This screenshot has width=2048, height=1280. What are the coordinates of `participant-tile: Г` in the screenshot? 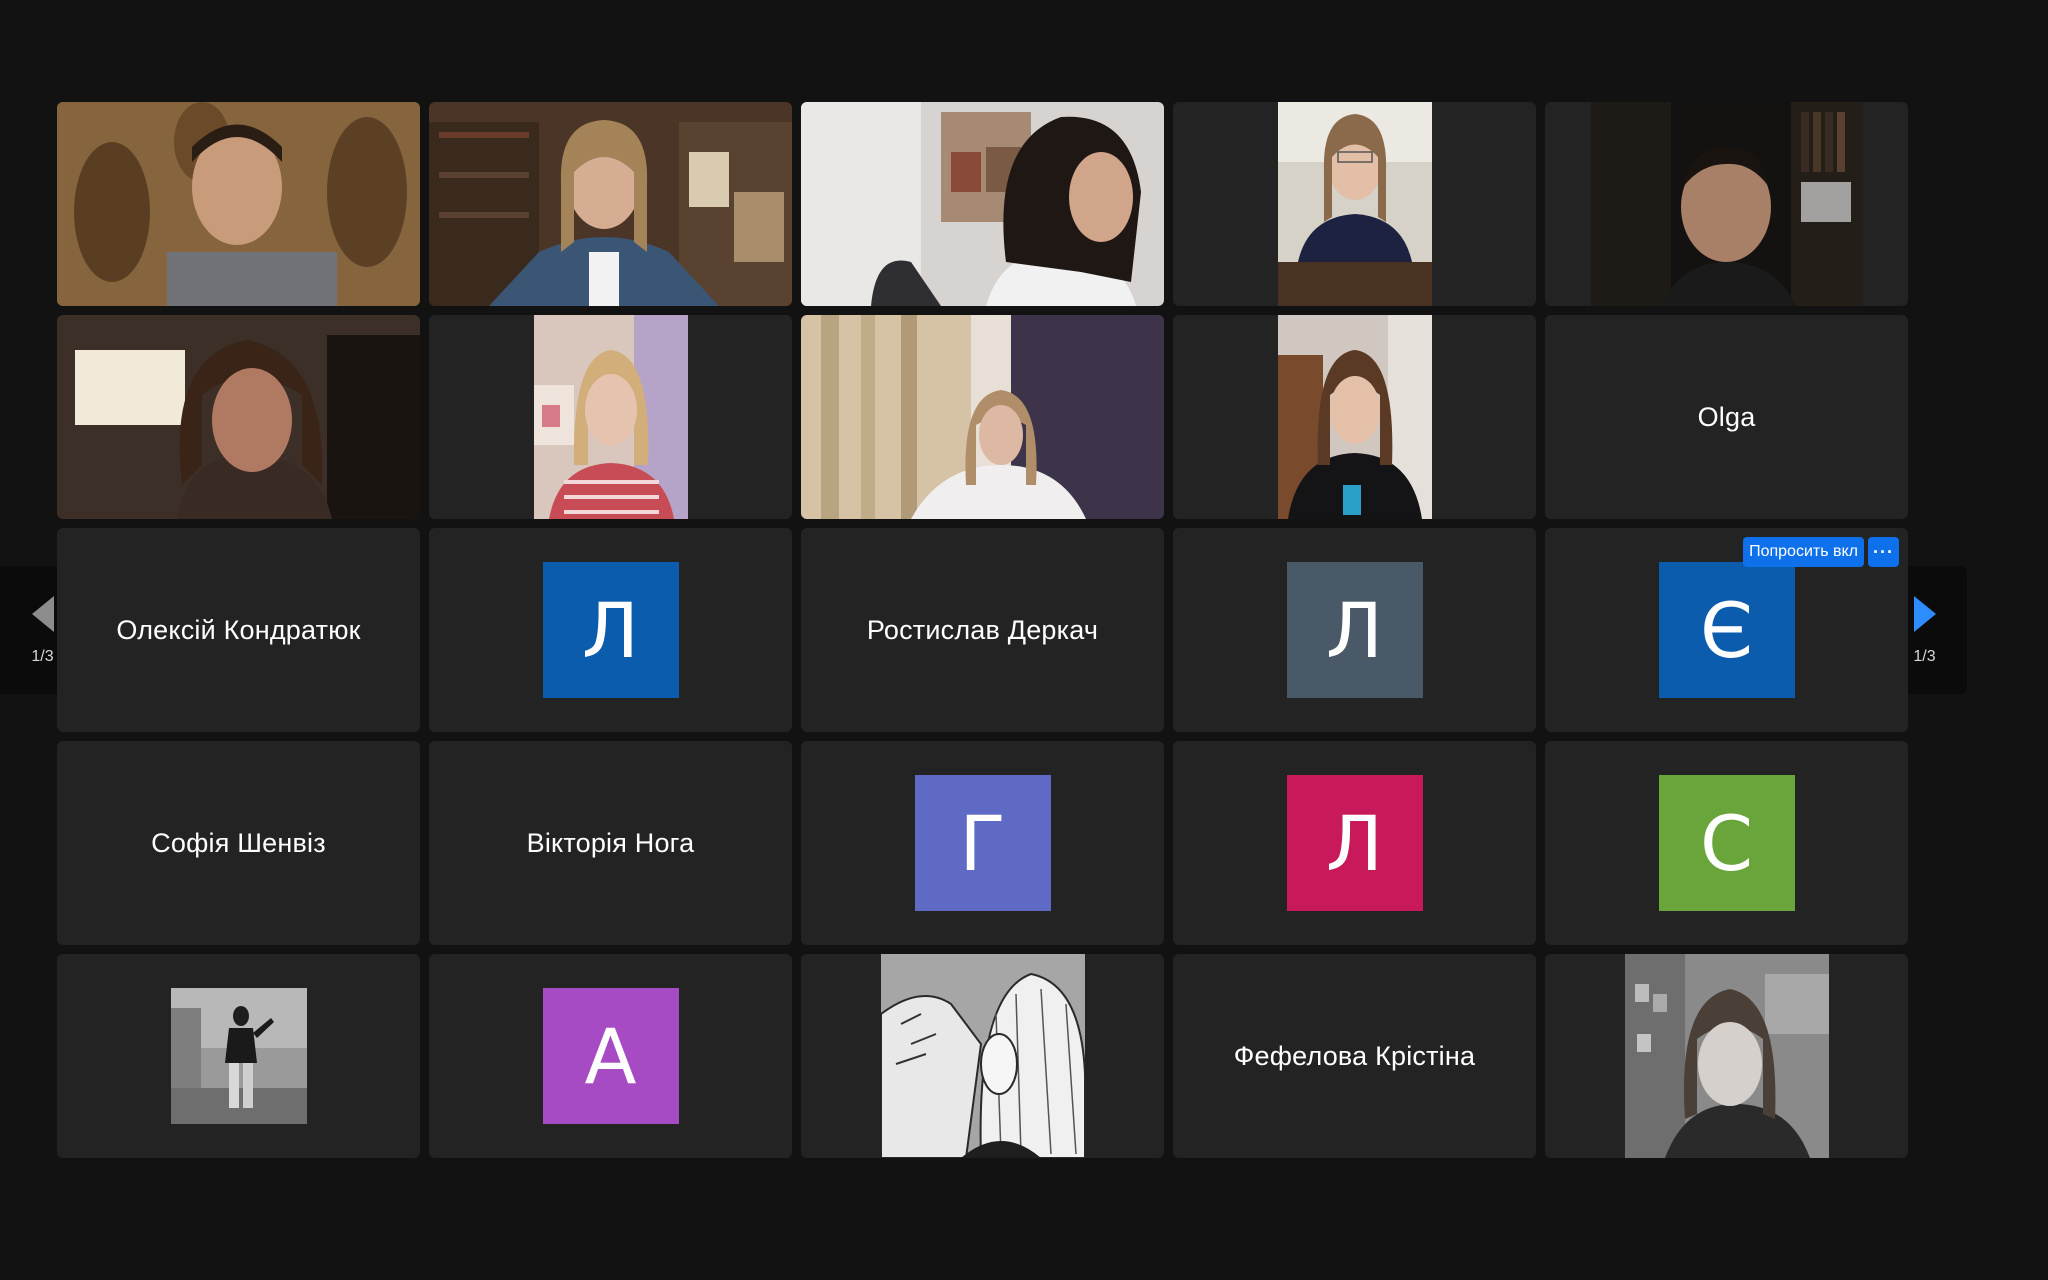 It's located at (982, 843).